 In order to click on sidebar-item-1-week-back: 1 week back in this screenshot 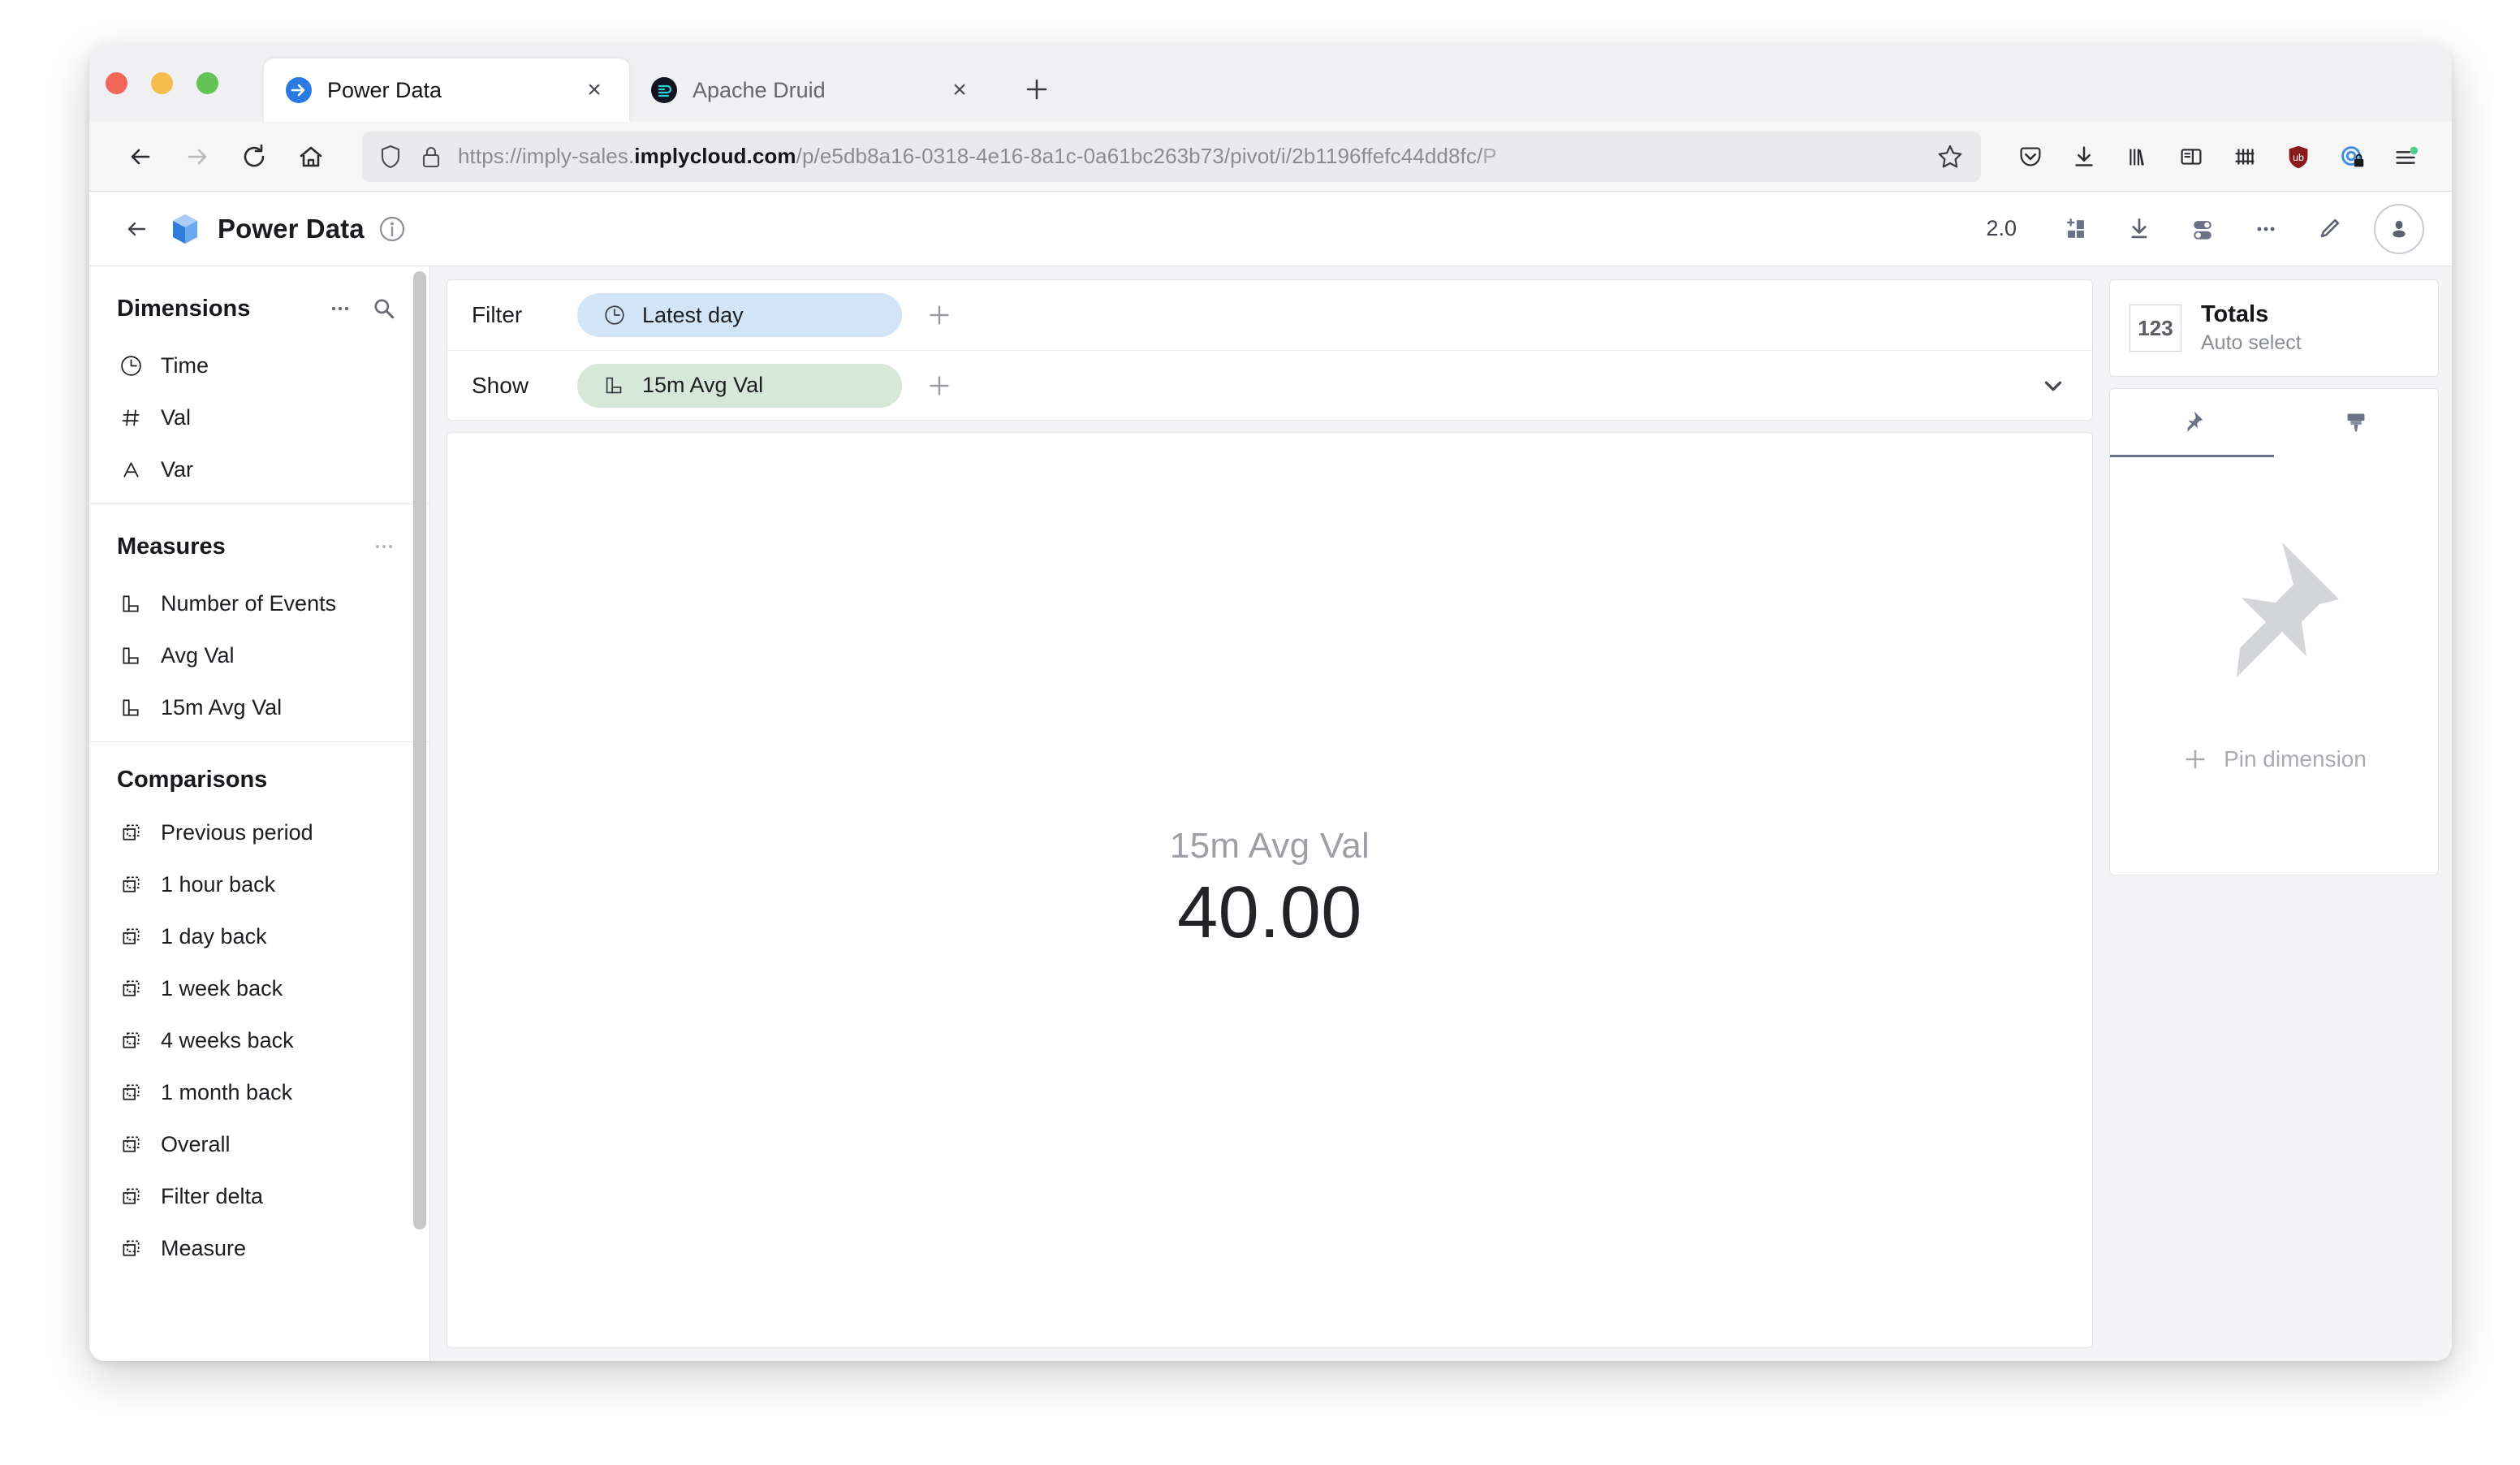, I will do `click(259, 988)`.